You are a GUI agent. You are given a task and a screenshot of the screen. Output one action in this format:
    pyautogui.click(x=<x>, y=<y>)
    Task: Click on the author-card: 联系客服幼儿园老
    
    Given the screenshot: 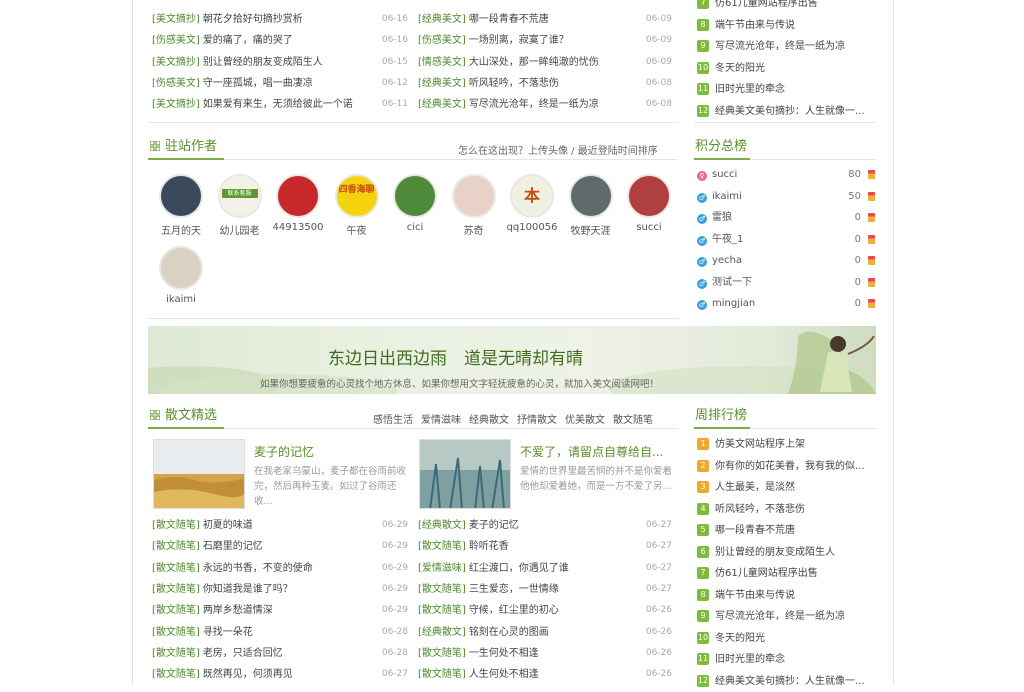 What is the action you would take?
    pyautogui.click(x=240, y=205)
    